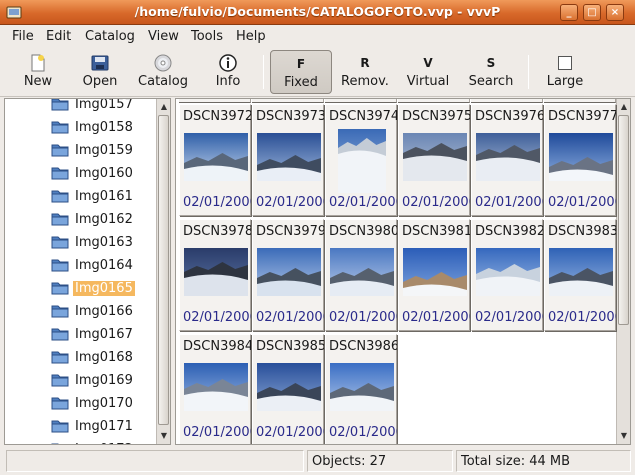 The height and width of the screenshot is (475, 635). What do you see at coordinates (428, 72) in the screenshot?
I see `virtual-button: V Virtual` at bounding box center [428, 72].